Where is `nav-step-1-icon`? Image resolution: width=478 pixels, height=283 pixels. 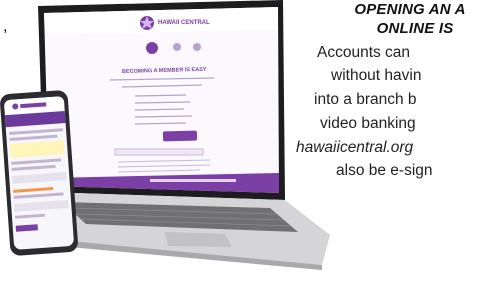 nav-step-1-icon is located at coordinates (152, 48).